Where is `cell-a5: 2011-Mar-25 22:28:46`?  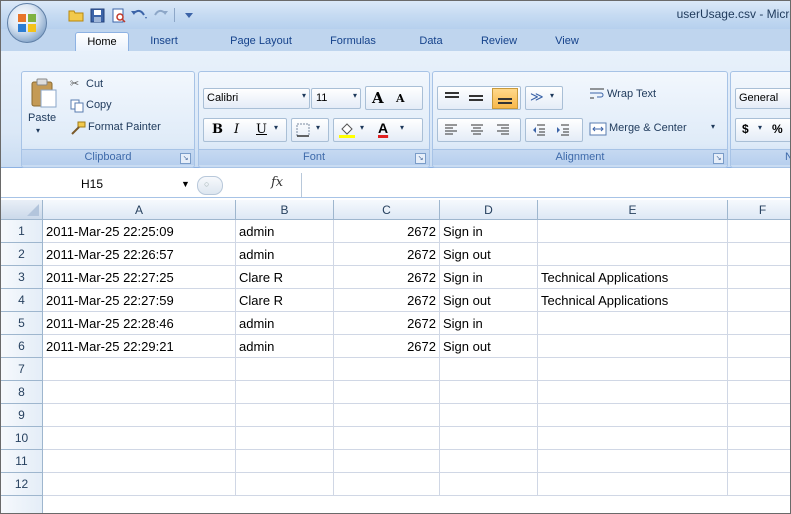 cell-a5: 2011-Mar-25 22:28:46 is located at coordinates (139, 323).